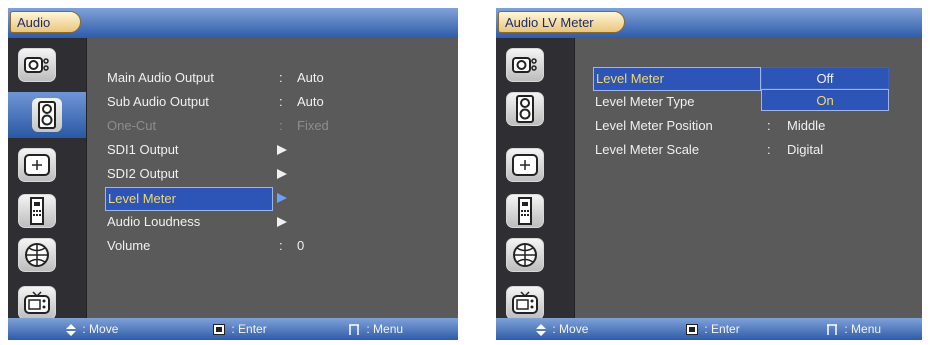 The height and width of the screenshot is (345, 930). What do you see at coordinates (561, 22) in the screenshot?
I see `menu-title: Audio LV Meter` at bounding box center [561, 22].